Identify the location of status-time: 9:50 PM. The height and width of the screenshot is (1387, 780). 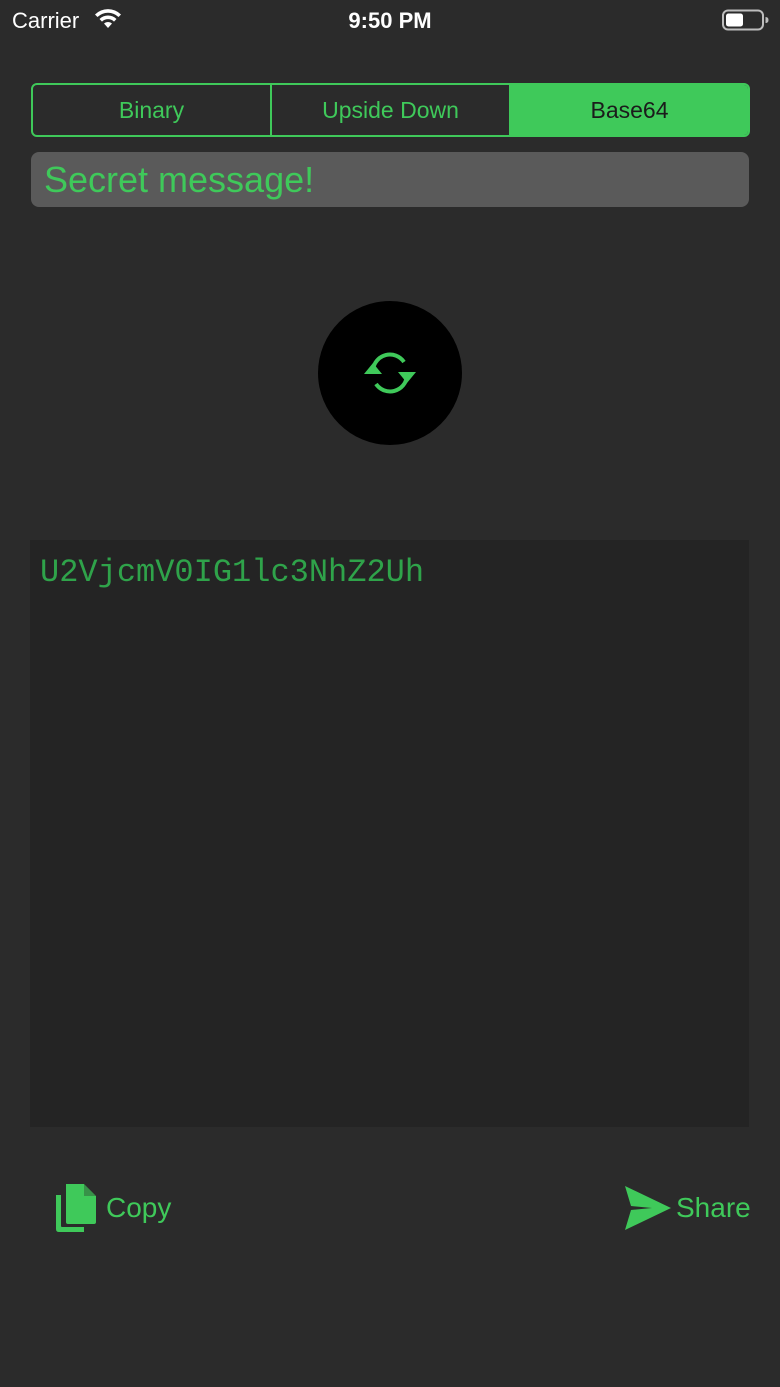
(390, 20).